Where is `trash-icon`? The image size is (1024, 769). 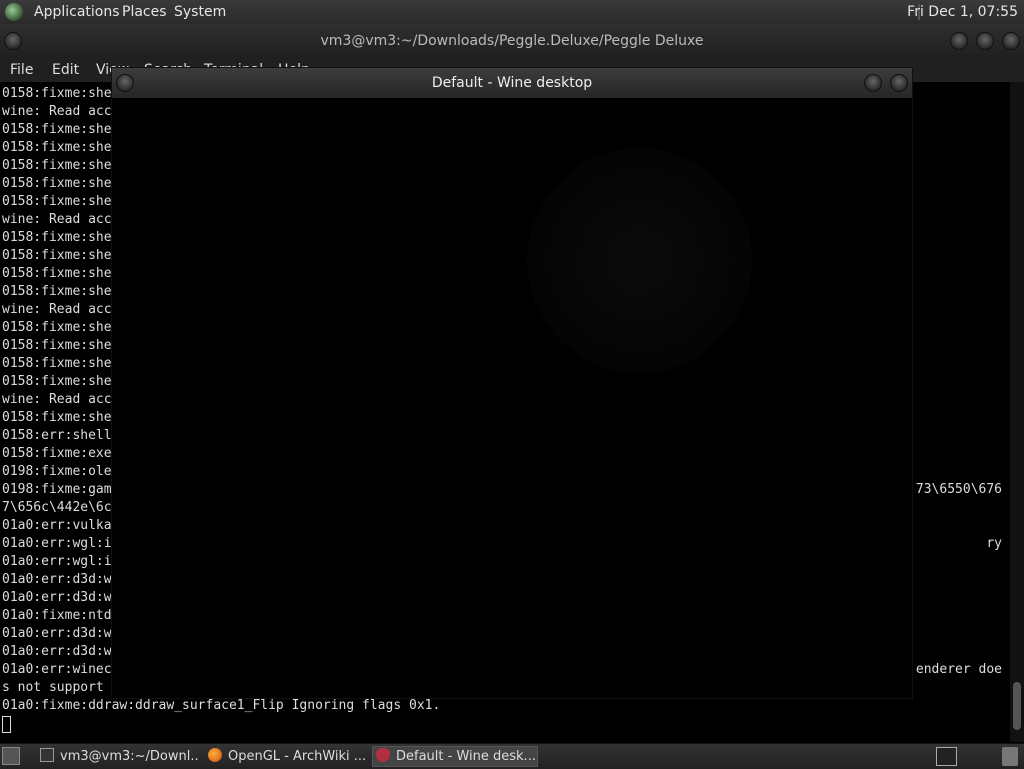 trash-icon is located at coordinates (1010, 756).